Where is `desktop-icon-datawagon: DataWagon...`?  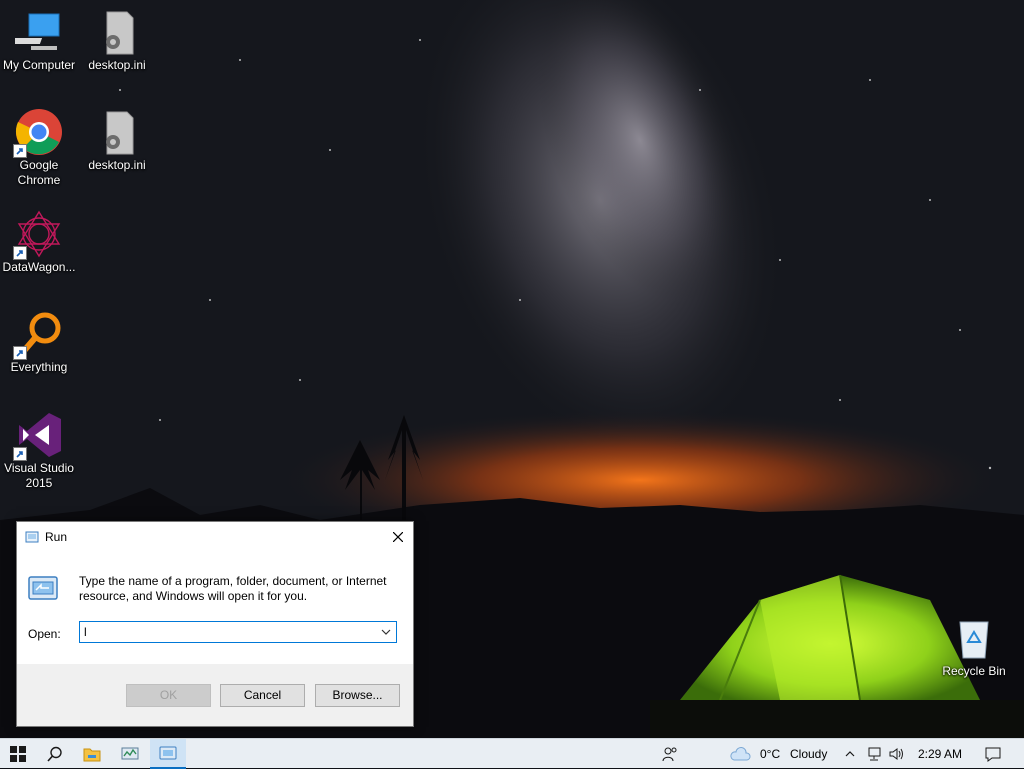 desktop-icon-datawagon: DataWagon... is located at coordinates (39, 242).